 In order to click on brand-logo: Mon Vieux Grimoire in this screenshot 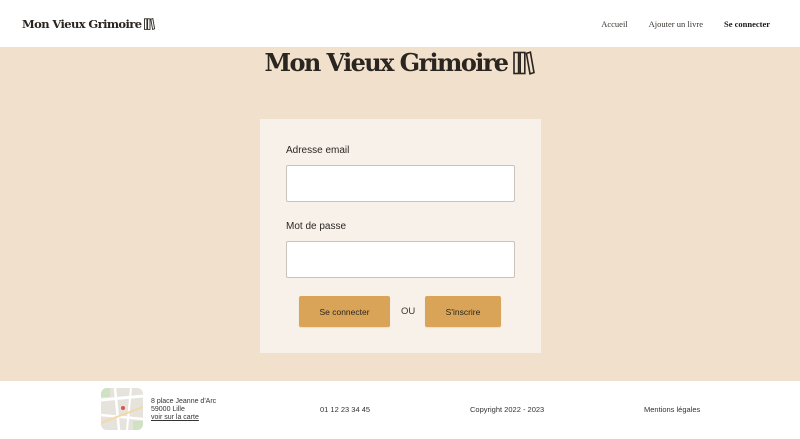, I will do `click(89, 23)`.